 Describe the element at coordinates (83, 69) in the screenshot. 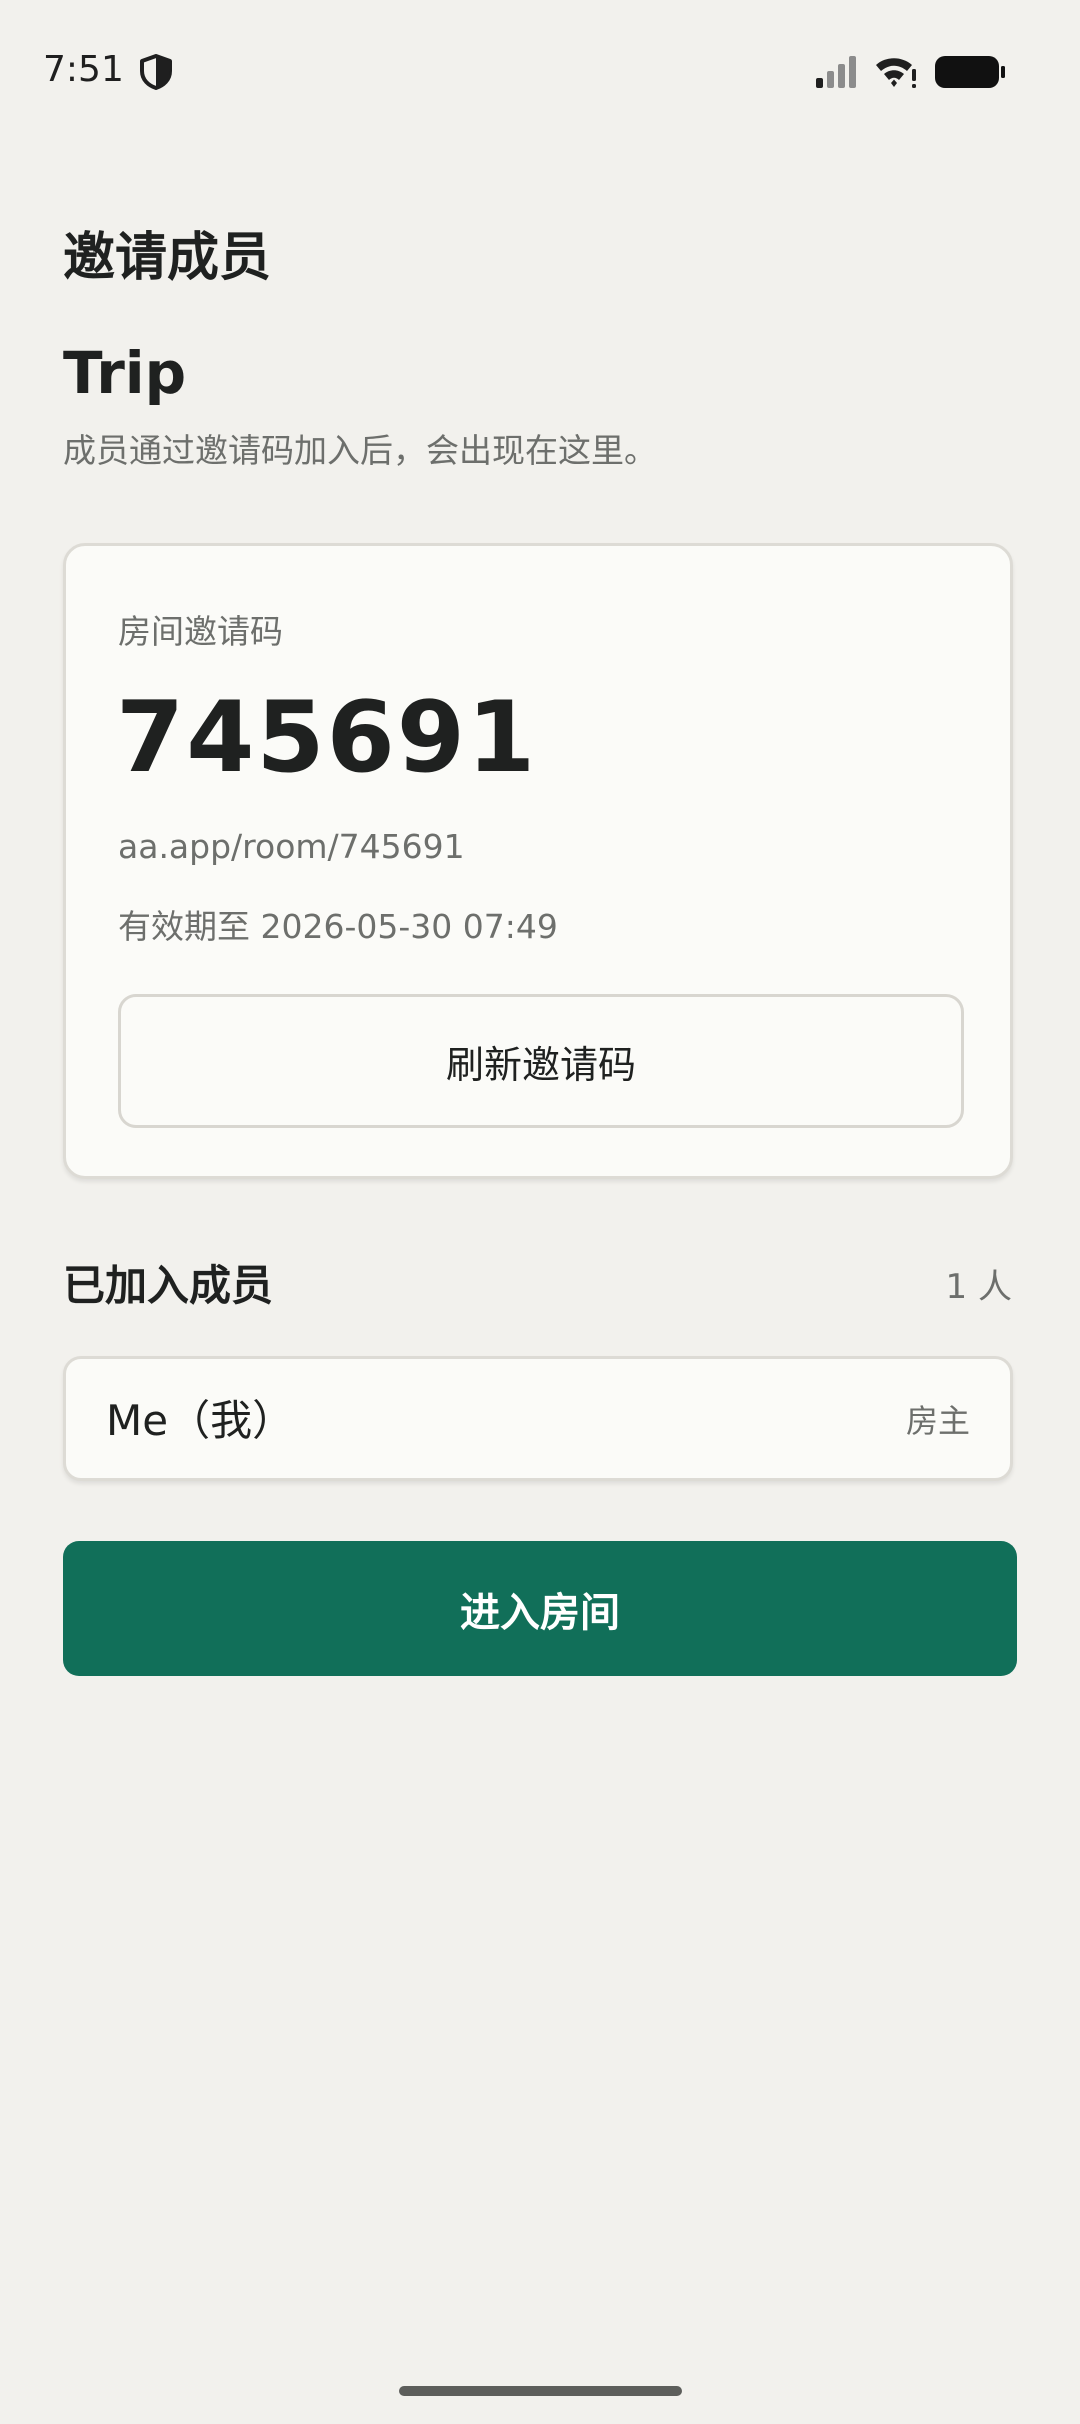

I see `status-time: 7:51` at that location.